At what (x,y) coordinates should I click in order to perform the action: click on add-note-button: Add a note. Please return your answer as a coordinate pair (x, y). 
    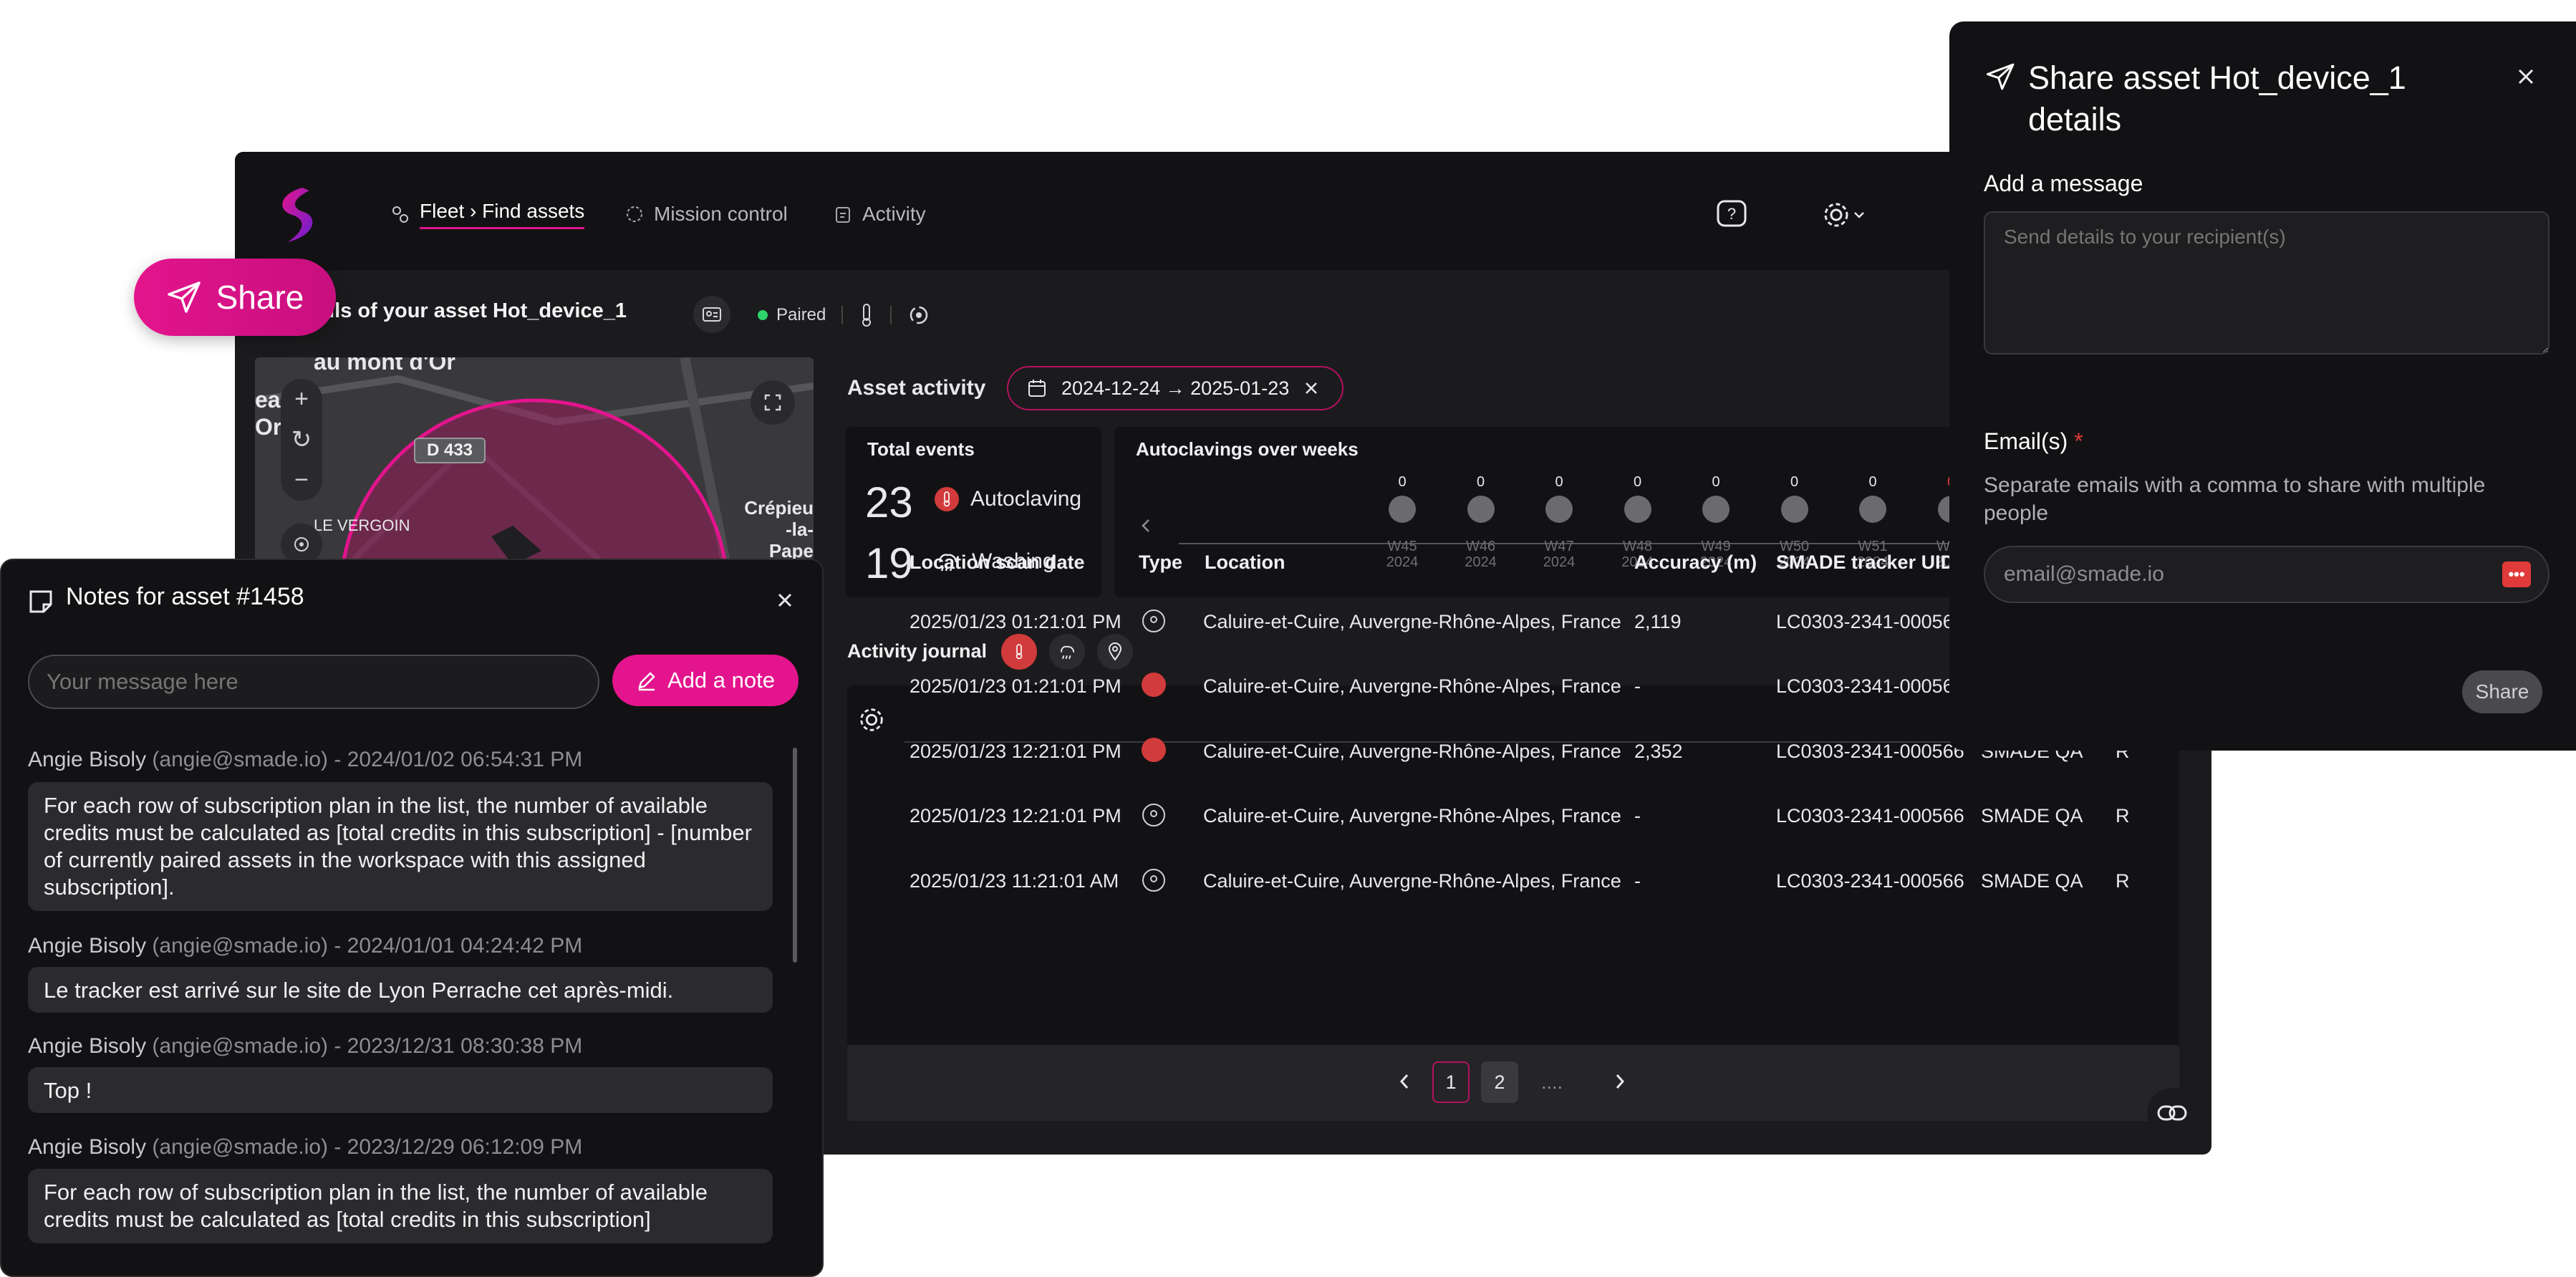
    Looking at the image, I should click on (705, 680).